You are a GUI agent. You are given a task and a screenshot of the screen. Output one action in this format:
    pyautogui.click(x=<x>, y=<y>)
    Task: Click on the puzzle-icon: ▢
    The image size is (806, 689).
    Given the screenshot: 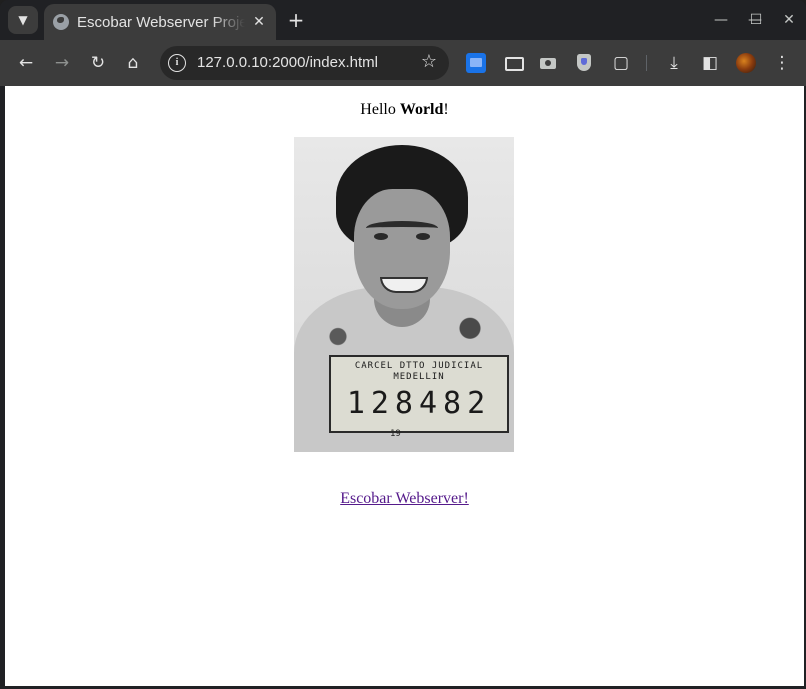 What is the action you would take?
    pyautogui.click(x=621, y=63)
    